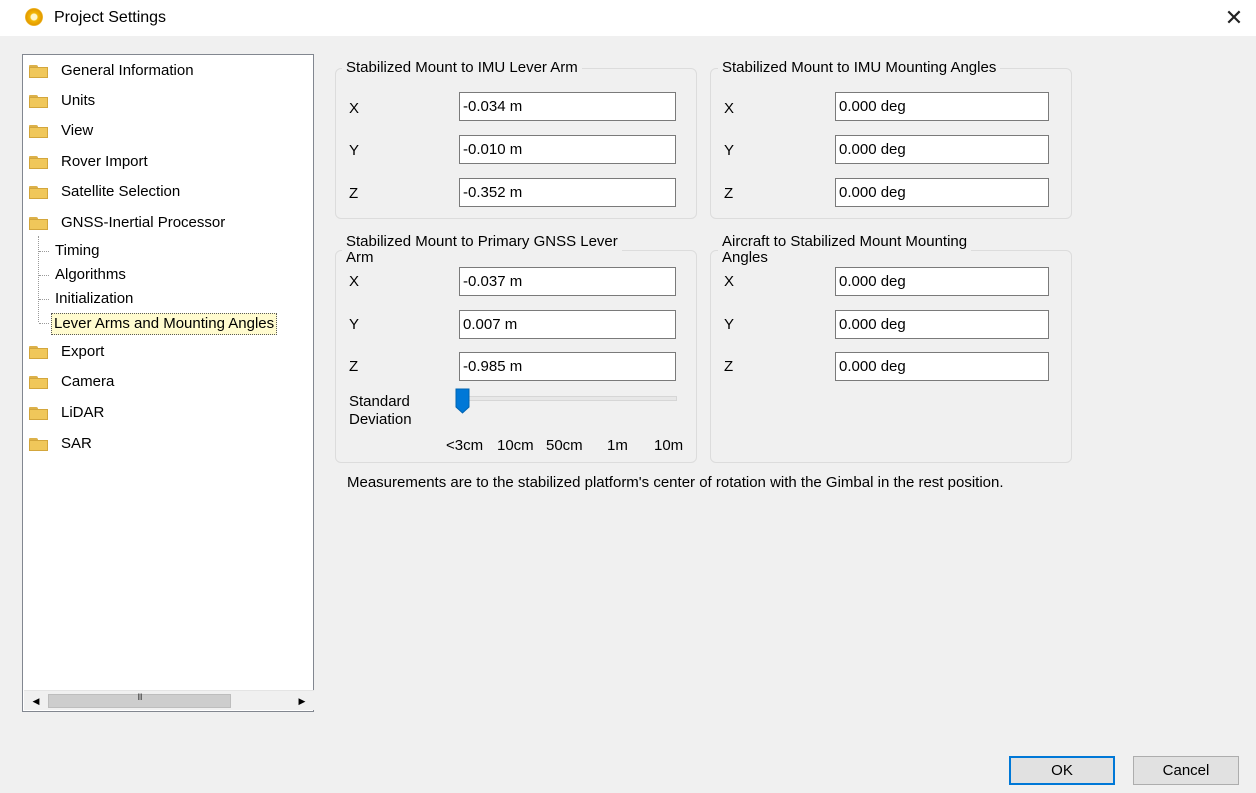 The width and height of the screenshot is (1256, 793). Describe the element at coordinates (462, 68) in the screenshot. I see `imu-lever-arm-title: Stabilized Mount to IMU Lever Arm` at that location.